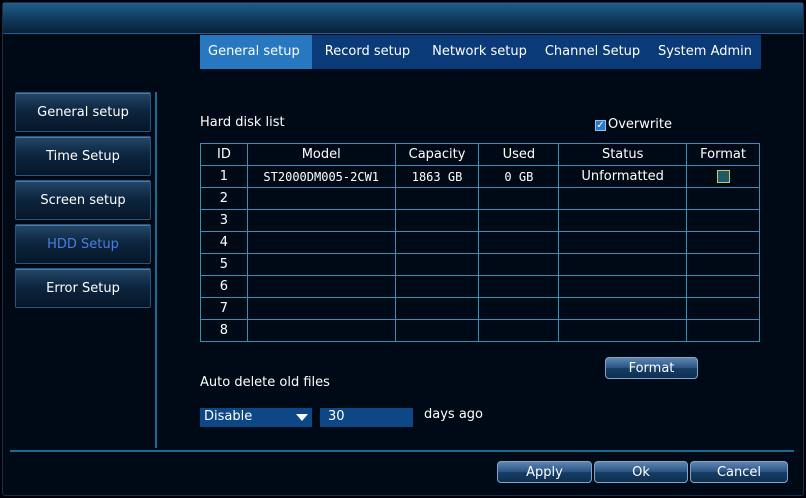  What do you see at coordinates (366, 417) in the screenshot?
I see `days-input: 30` at bounding box center [366, 417].